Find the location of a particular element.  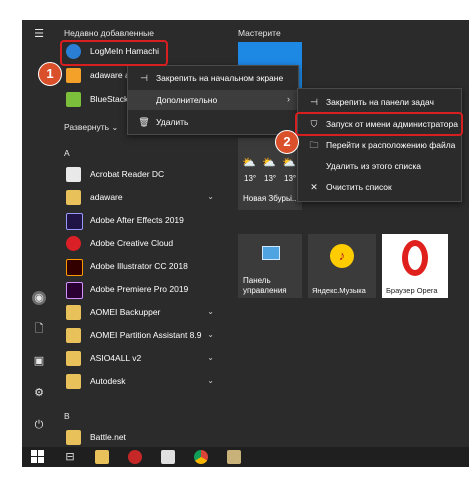

expand-button: Развернуть ⌄ is located at coordinates (91, 127).